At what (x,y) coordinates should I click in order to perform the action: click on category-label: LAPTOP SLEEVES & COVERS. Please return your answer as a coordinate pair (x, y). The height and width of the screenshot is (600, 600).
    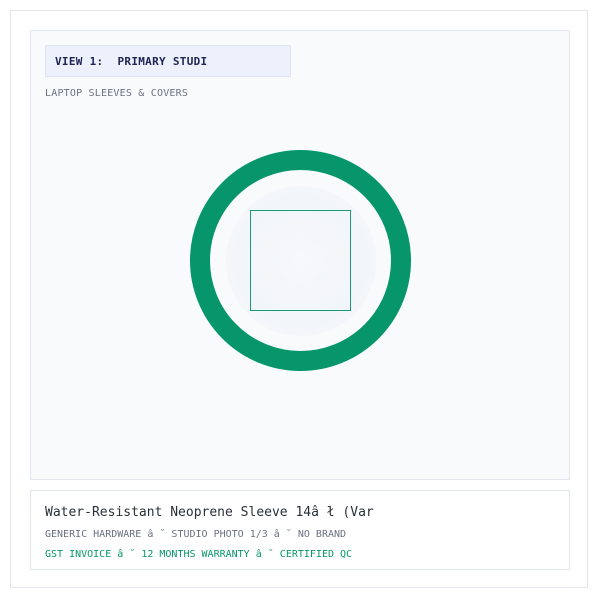
    Looking at the image, I should click on (117, 93).